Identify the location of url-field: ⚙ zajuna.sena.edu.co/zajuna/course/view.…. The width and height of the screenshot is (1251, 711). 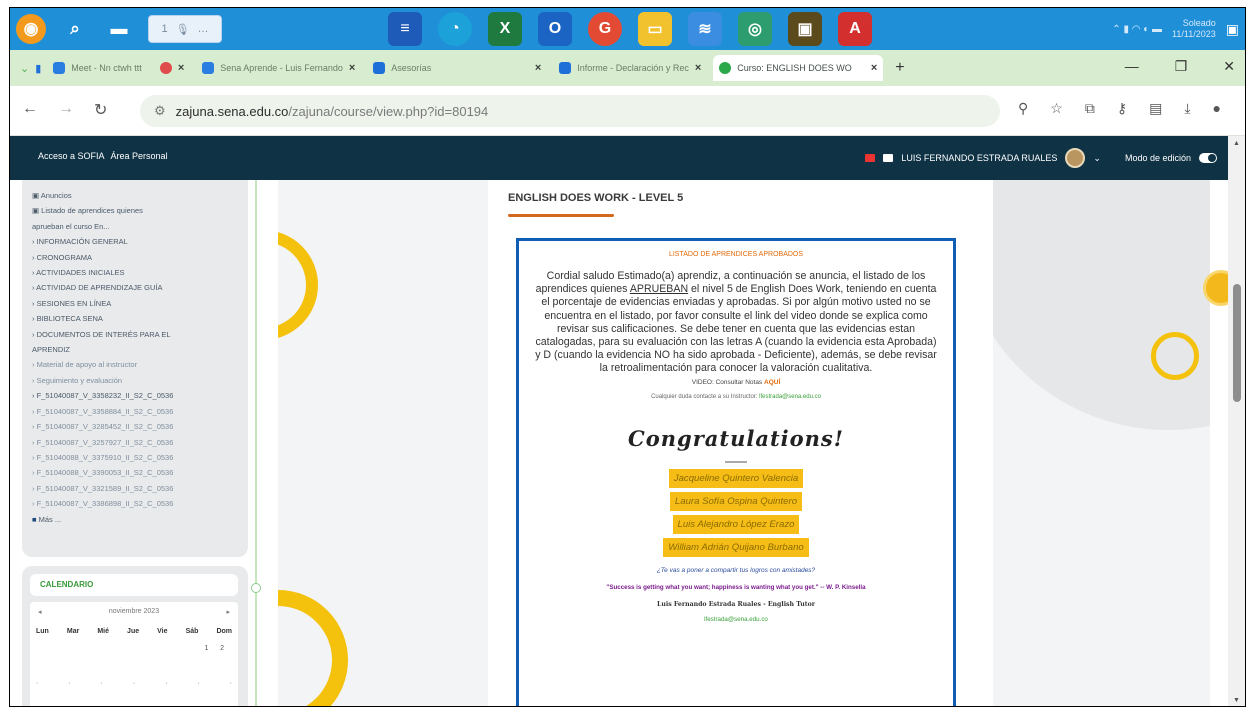
(570, 111).